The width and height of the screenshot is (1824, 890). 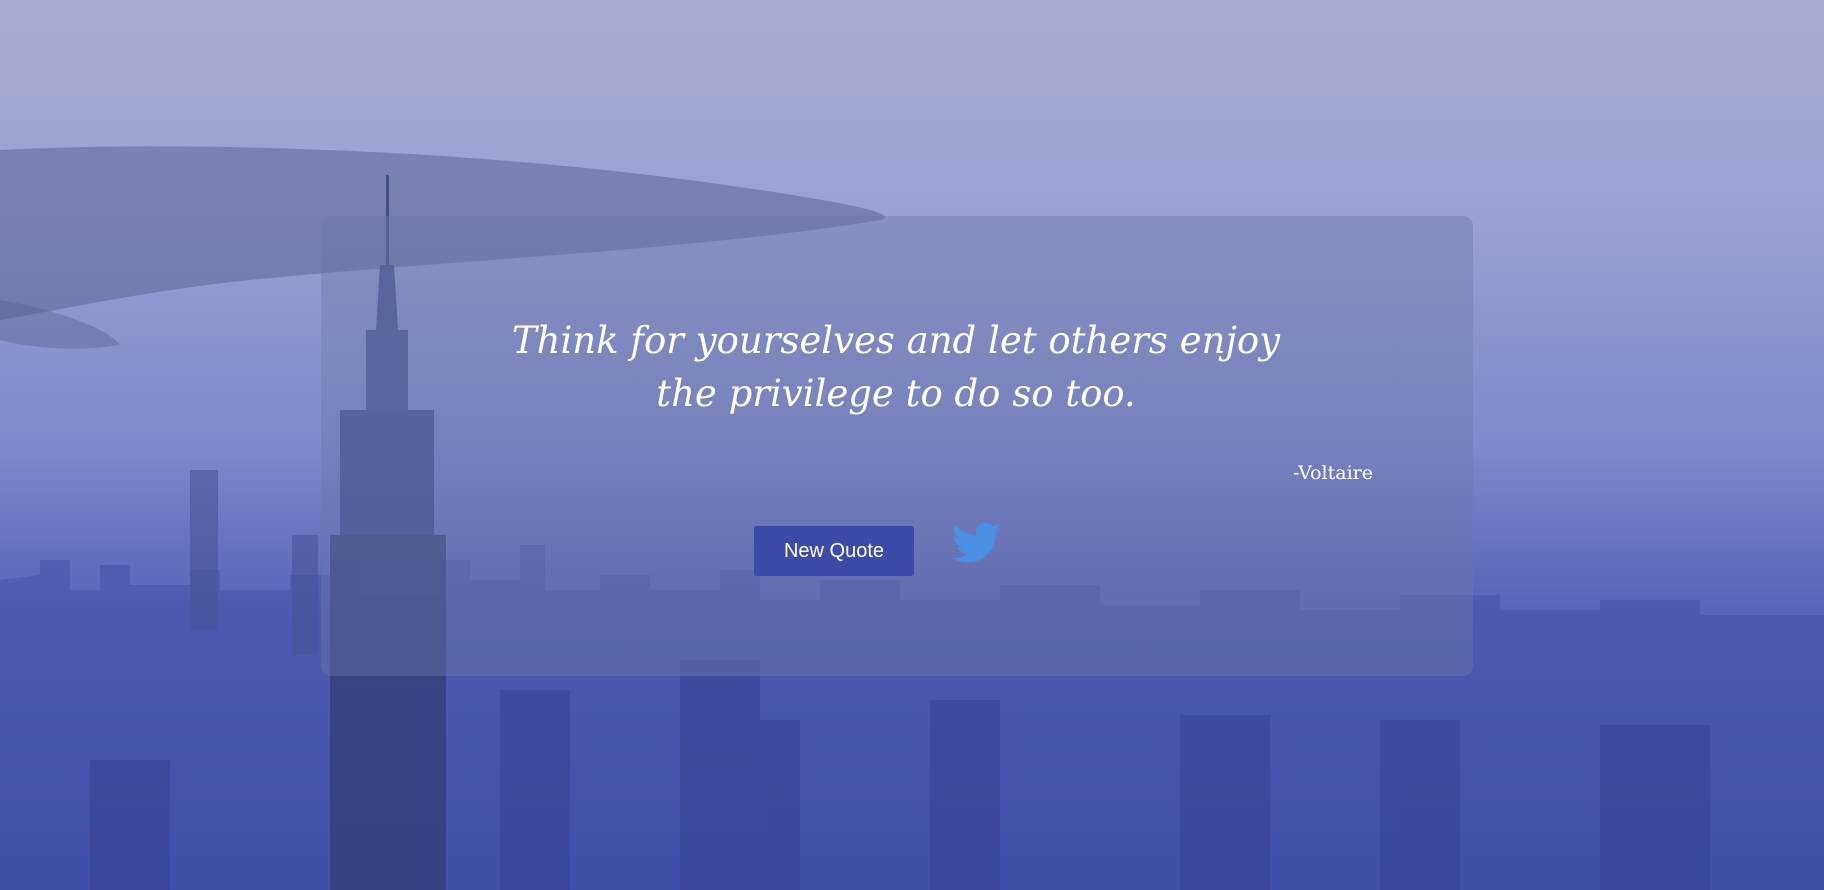 I want to click on tweet-button, so click(x=977, y=545).